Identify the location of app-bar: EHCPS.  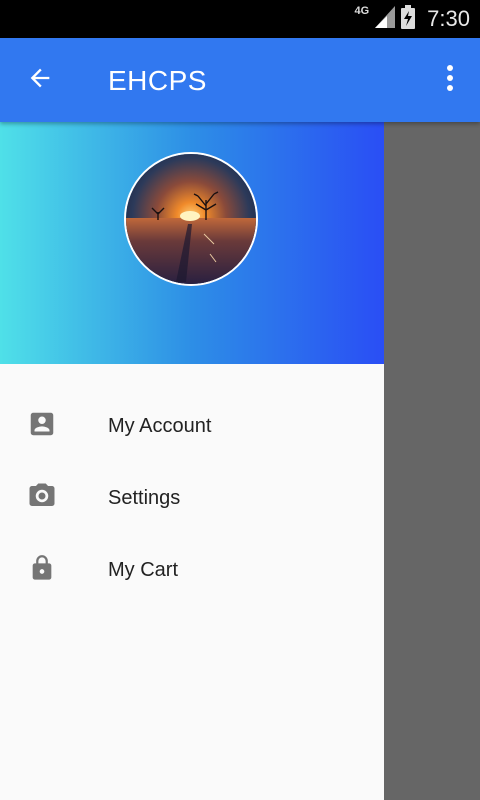
(240, 80).